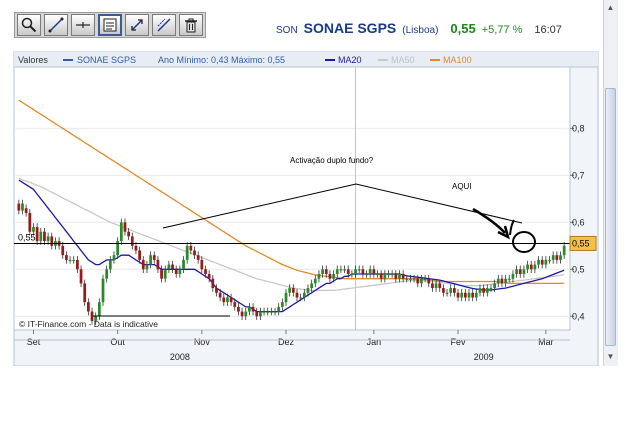 This screenshot has height=431, width=630. I want to click on last-price-label: 0,55, so click(581, 243).